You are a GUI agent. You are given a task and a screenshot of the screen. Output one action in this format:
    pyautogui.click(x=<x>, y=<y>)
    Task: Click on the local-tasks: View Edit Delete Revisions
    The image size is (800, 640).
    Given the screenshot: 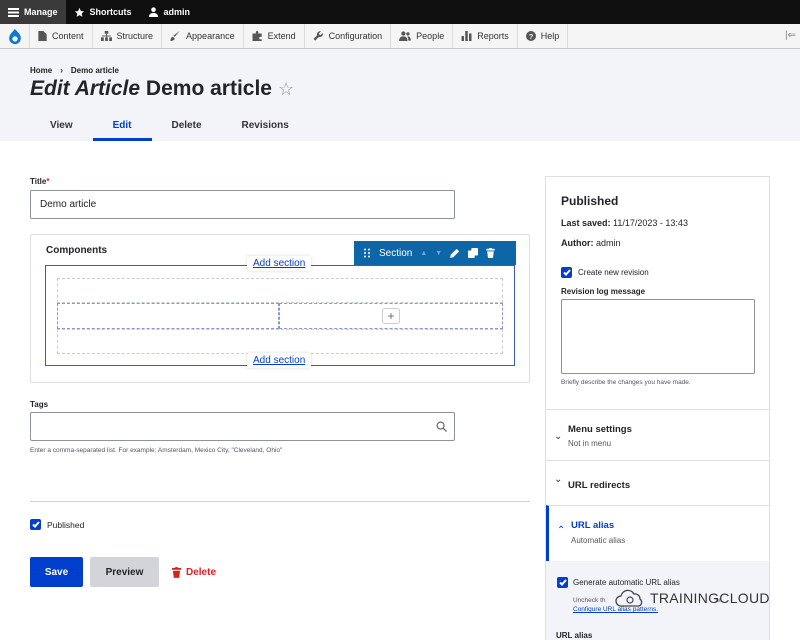 What is the action you would take?
    pyautogui.click(x=169, y=130)
    